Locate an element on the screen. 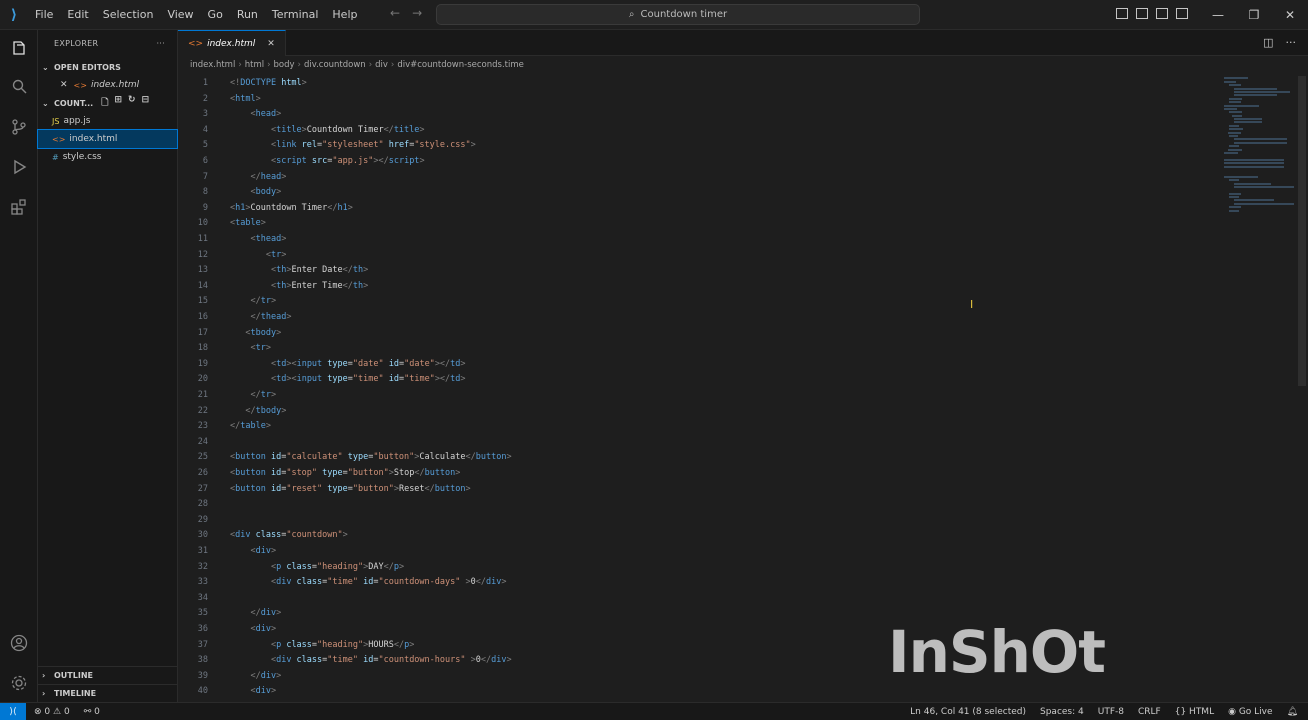 Image resolution: width=1308 pixels, height=720 pixels. toggle-sidebar-icon is located at coordinates (1122, 13).